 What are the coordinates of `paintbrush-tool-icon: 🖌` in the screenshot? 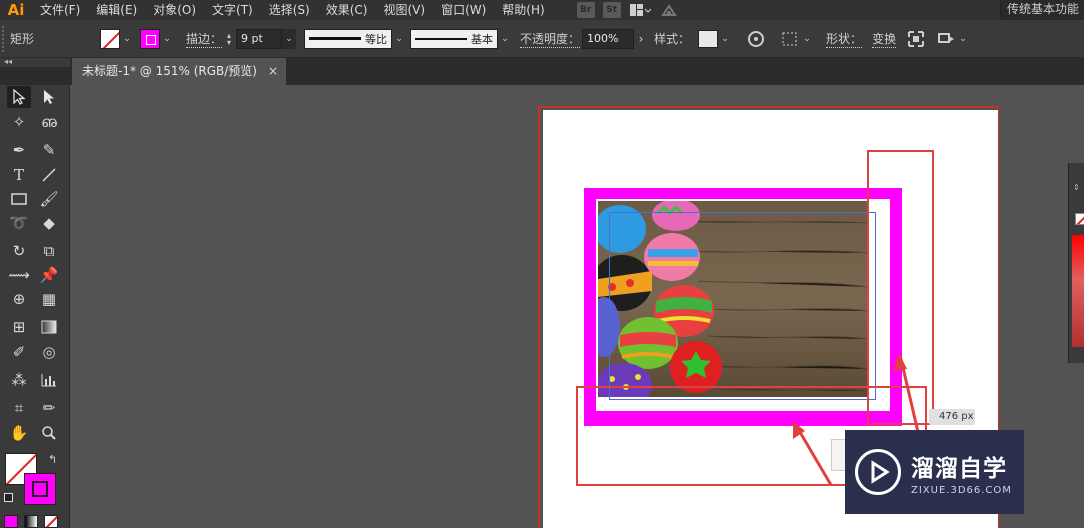 It's located at (49, 199).